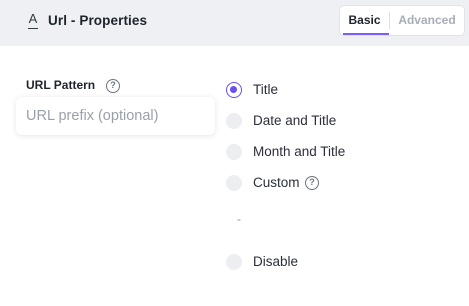  Describe the element at coordinates (234, 121) in the screenshot. I see `radio-date-and-title` at that location.